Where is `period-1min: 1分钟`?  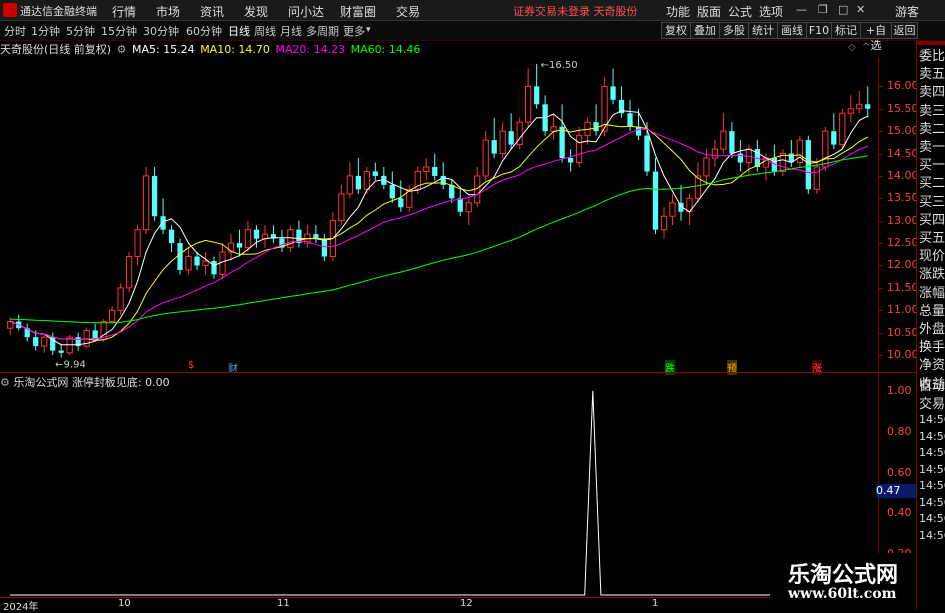
period-1min: 1分钟 is located at coordinates (45, 31).